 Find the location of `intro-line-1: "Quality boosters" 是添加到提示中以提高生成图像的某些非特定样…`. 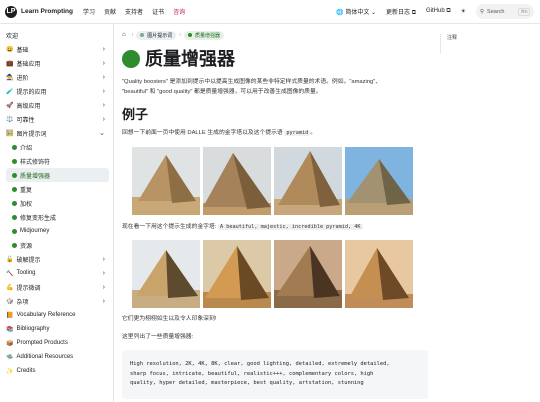

intro-line-1: "Quality boosters" 是添加到提示中以提高生成图像的某些非特定样… is located at coordinates (252, 82).